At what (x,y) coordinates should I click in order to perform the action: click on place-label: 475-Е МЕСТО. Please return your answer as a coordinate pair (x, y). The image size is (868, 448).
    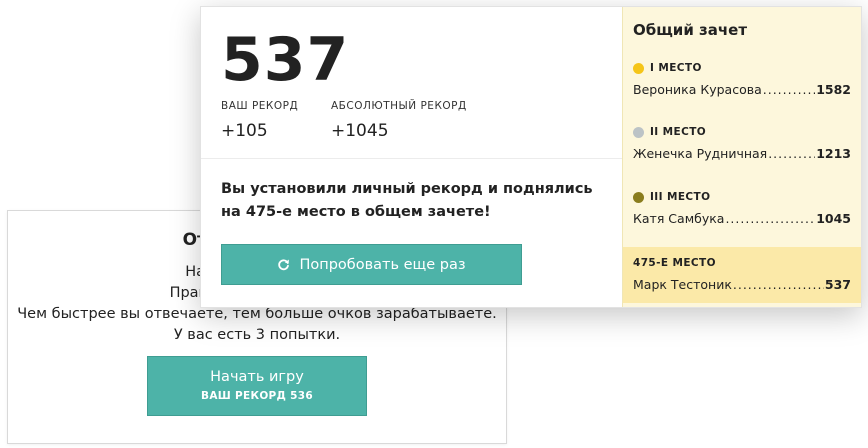
    Looking at the image, I should click on (674, 263).